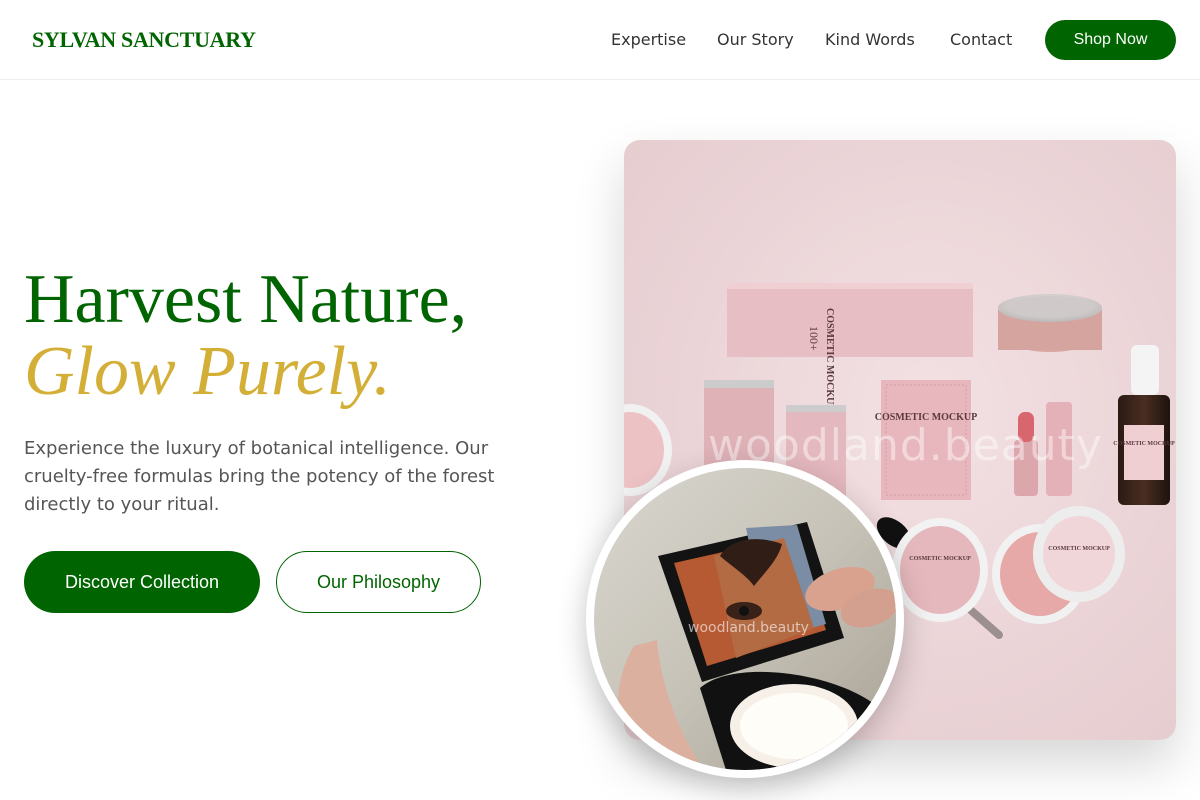 This screenshot has width=1200, height=800. Describe the element at coordinates (1144, 425) in the screenshot. I see `dropper-bottle: COSMETIC MOCKUP` at that location.